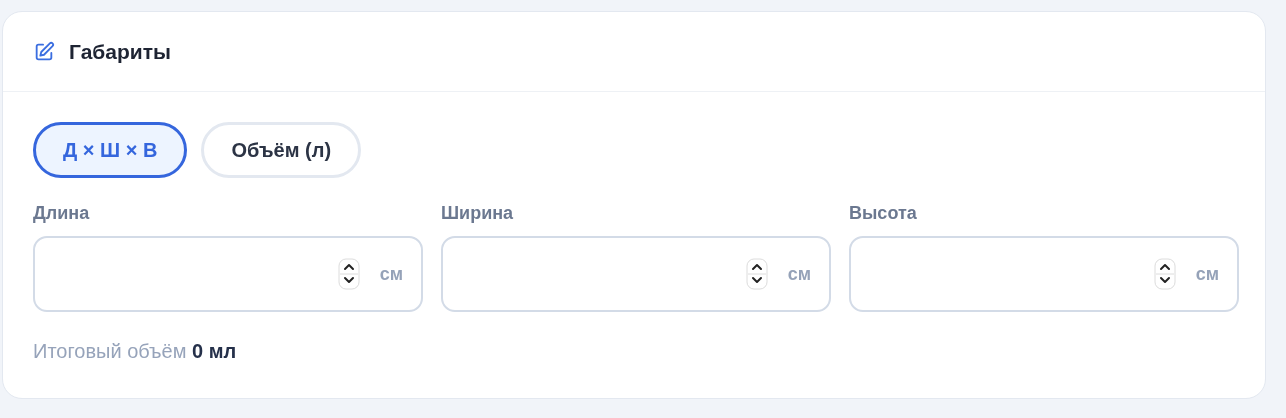 Image resolution: width=1286 pixels, height=418 pixels. What do you see at coordinates (120, 51) in the screenshot?
I see `card-title: Габариты` at bounding box center [120, 51].